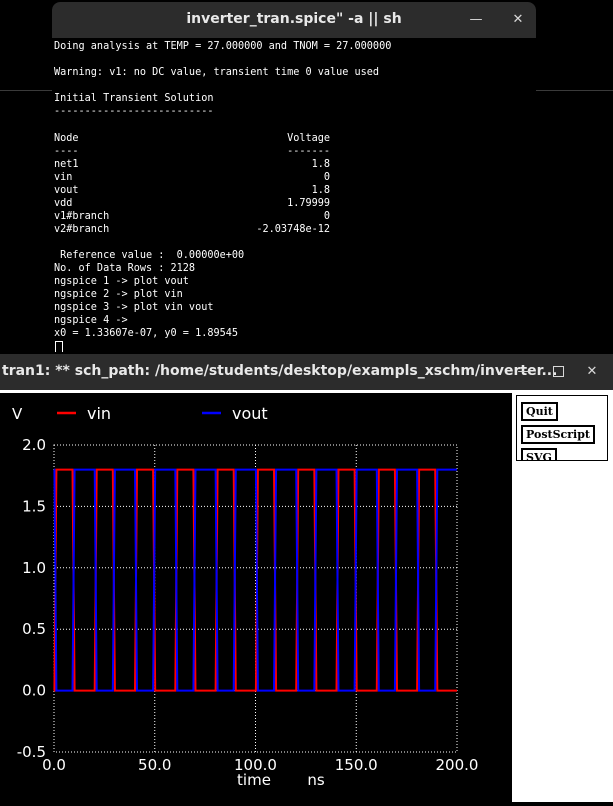 This screenshot has height=806, width=613. Describe the element at coordinates (356, 765) in the screenshot. I see `x-tick-label: 150.0` at that location.